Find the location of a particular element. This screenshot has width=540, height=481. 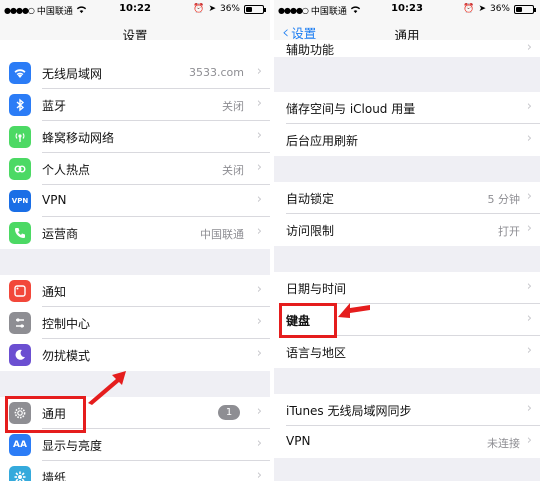

general-row-5: 访问限制 打开 › is located at coordinates (407, 230).